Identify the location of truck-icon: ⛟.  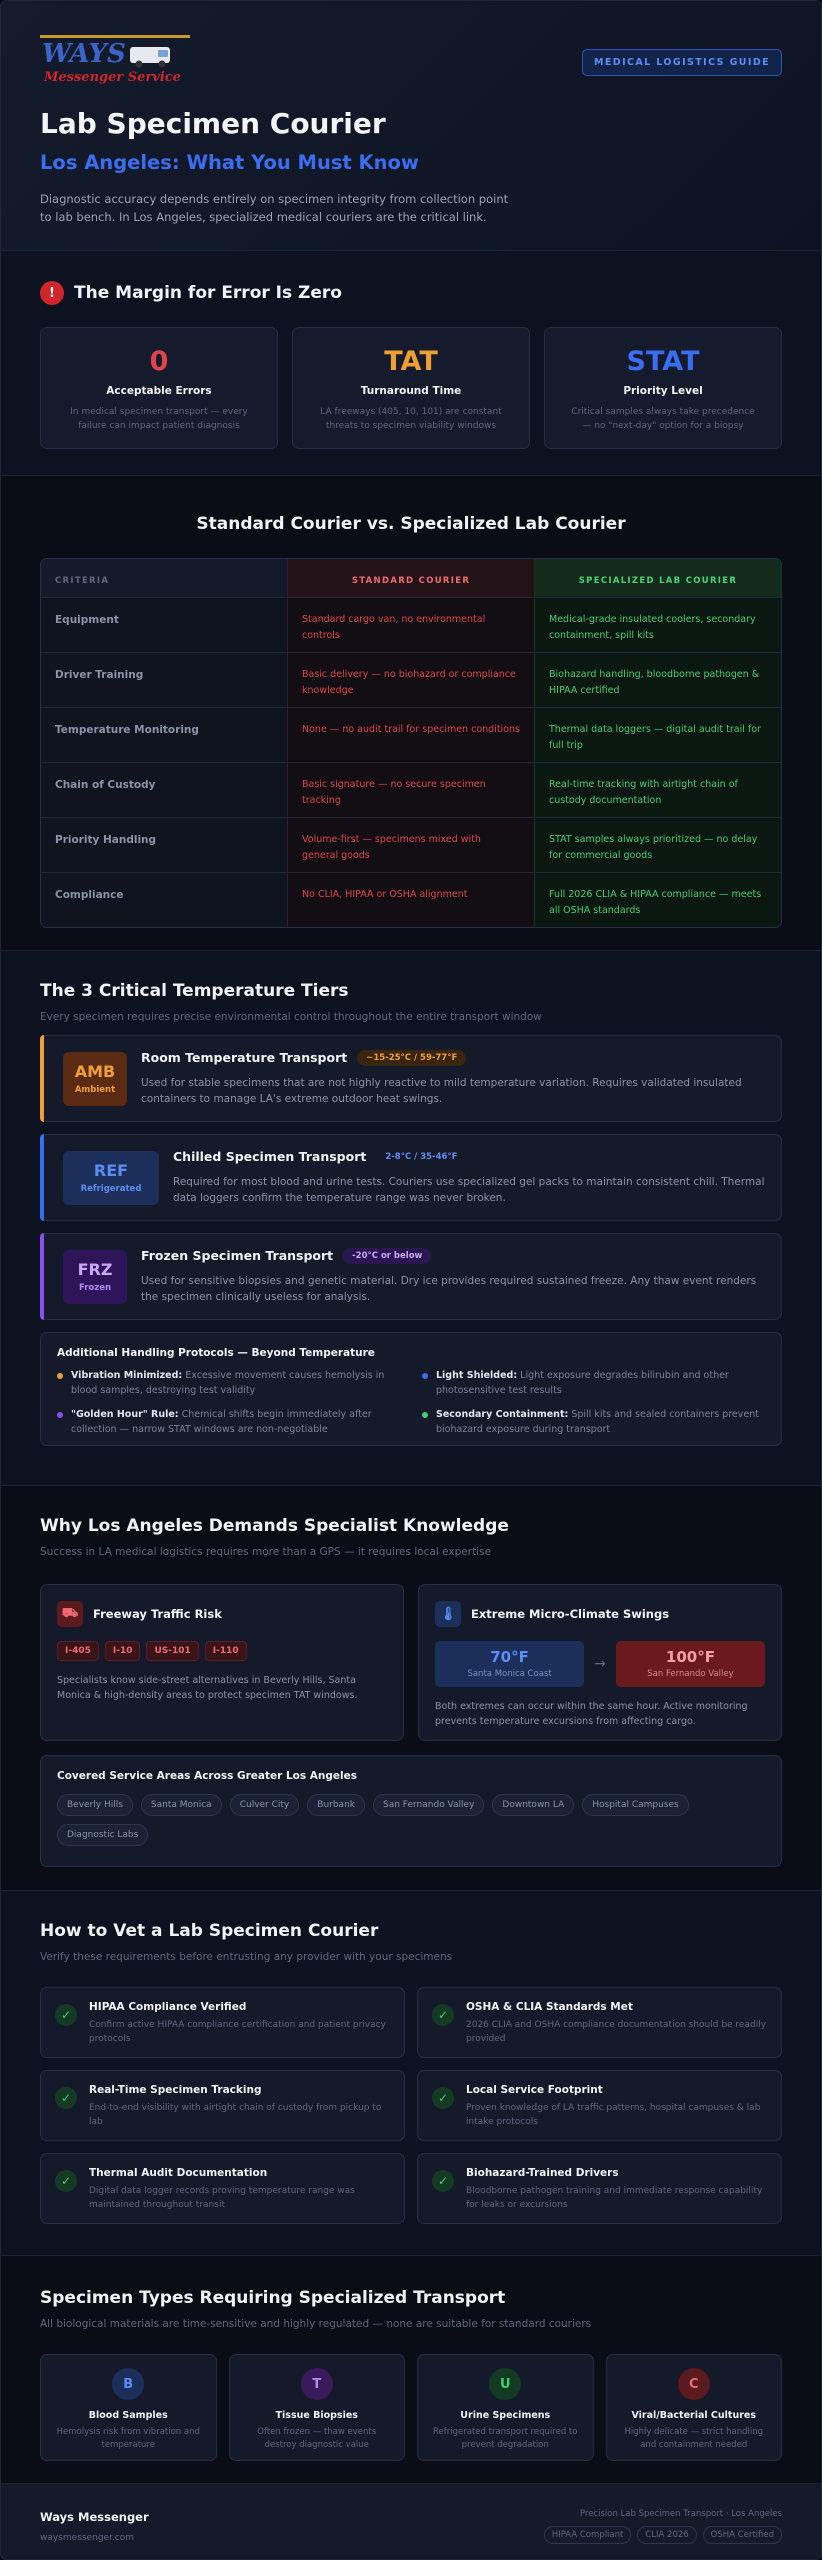
(70, 1614).